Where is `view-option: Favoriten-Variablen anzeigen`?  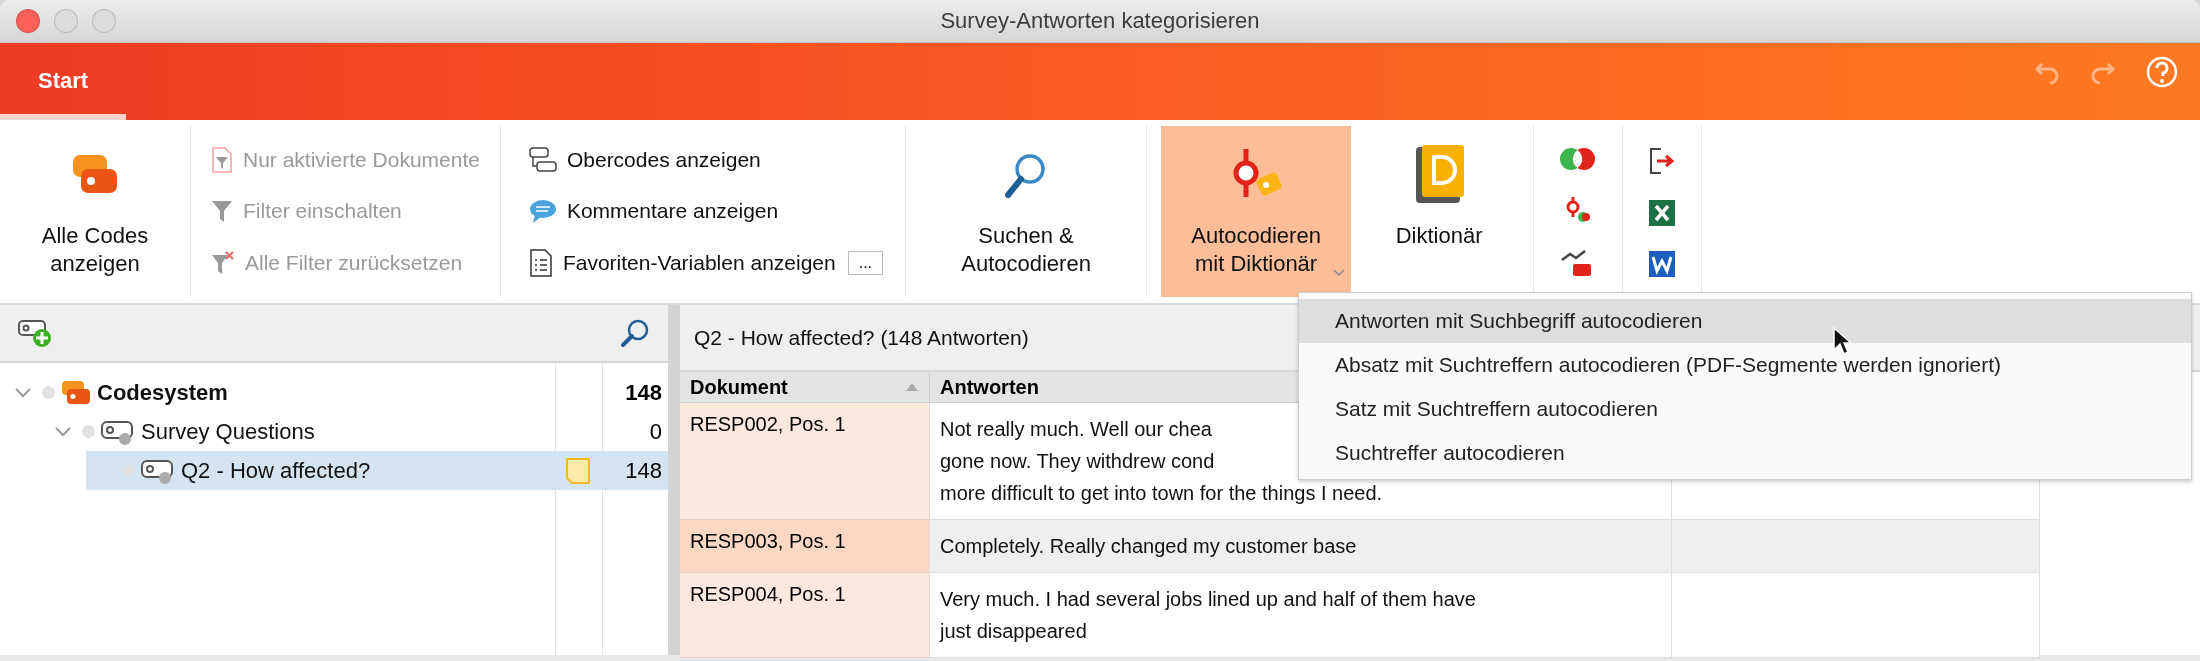 view-option: Favoriten-Variablen anzeigen is located at coordinates (682, 262).